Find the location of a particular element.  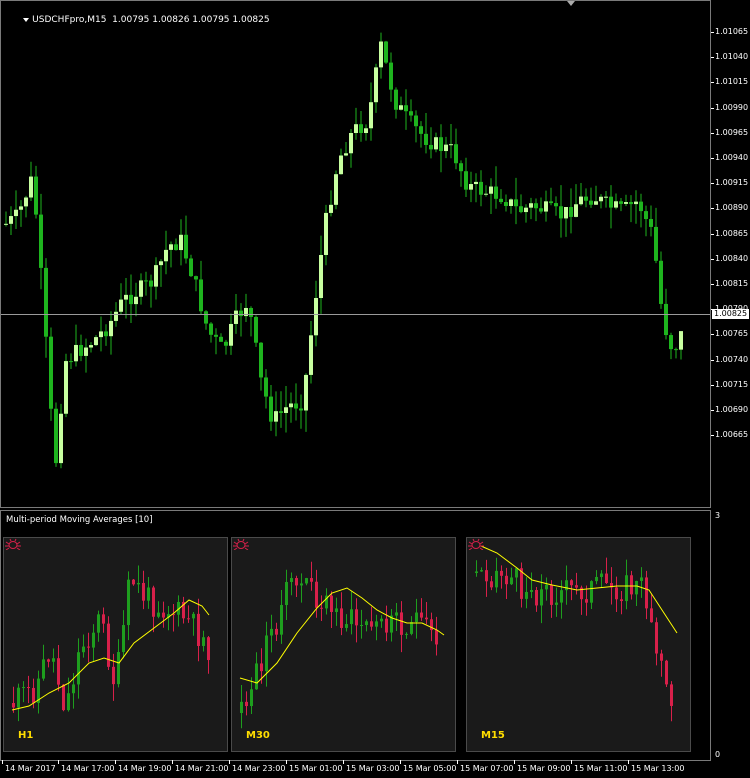

time-tick-label: 14 Mar 19:00 is located at coordinates (145, 768).